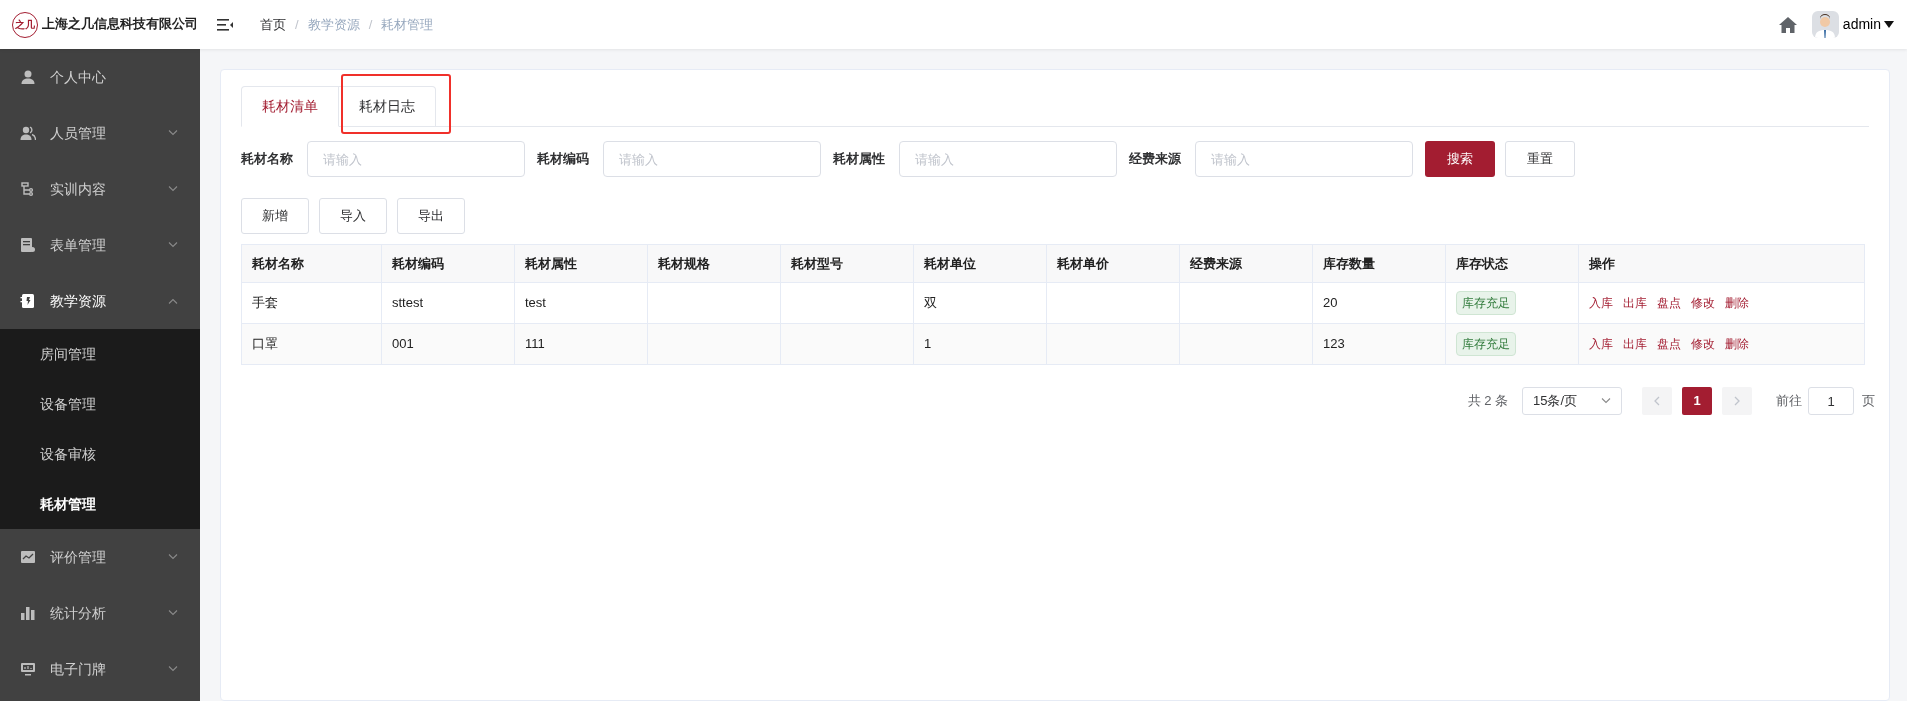 This screenshot has width=1907, height=701. Describe the element at coordinates (311, 344) in the screenshot. I see `table-cell: 口罩` at that location.